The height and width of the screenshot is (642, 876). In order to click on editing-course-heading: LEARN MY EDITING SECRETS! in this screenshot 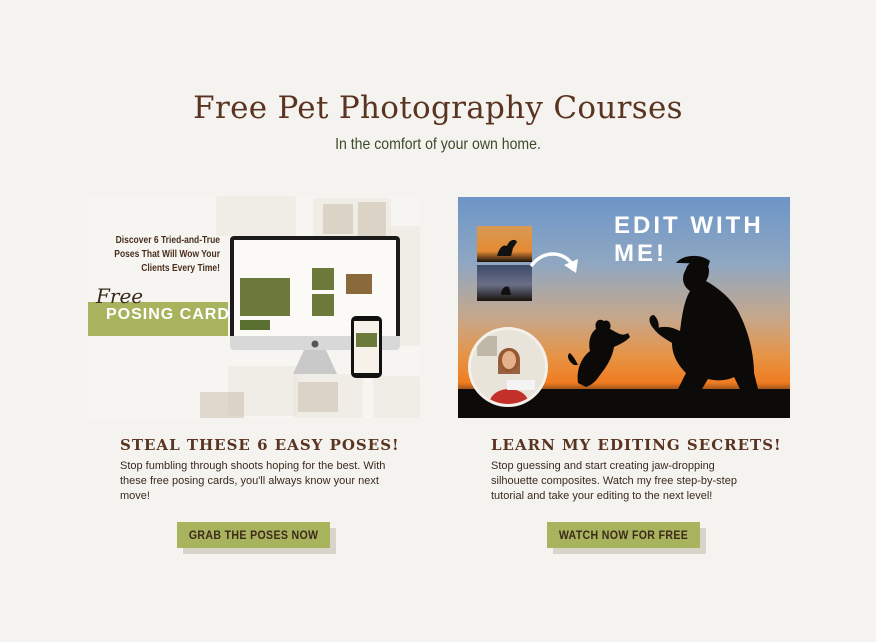, I will do `click(636, 445)`.